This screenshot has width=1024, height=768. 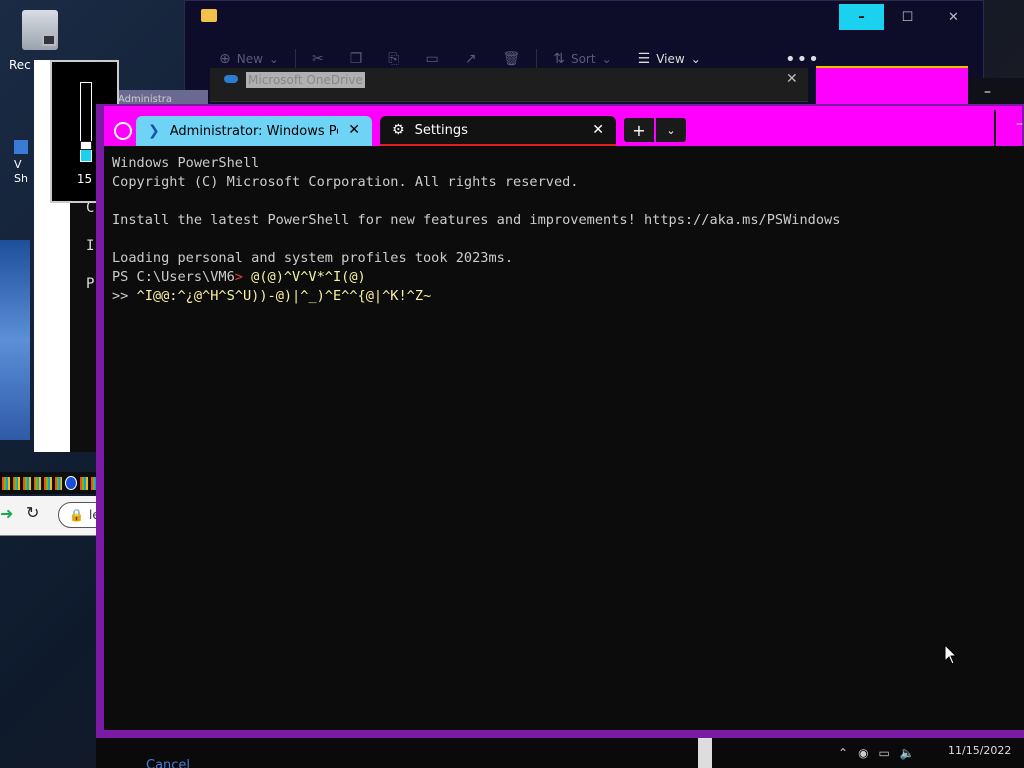 I want to click on background-minimize-button: –, so click(x=987, y=92).